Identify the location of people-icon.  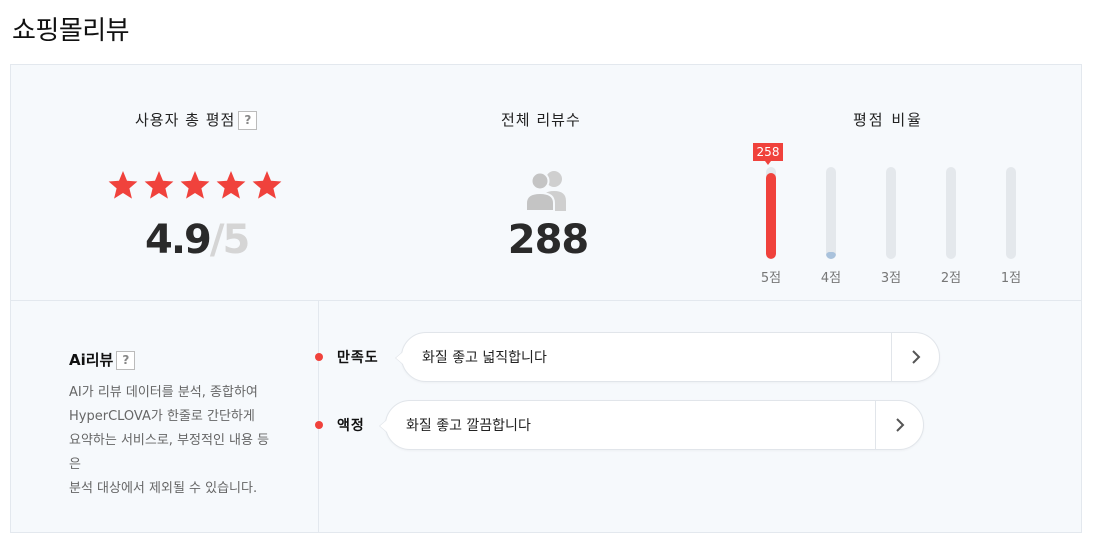
(545, 191).